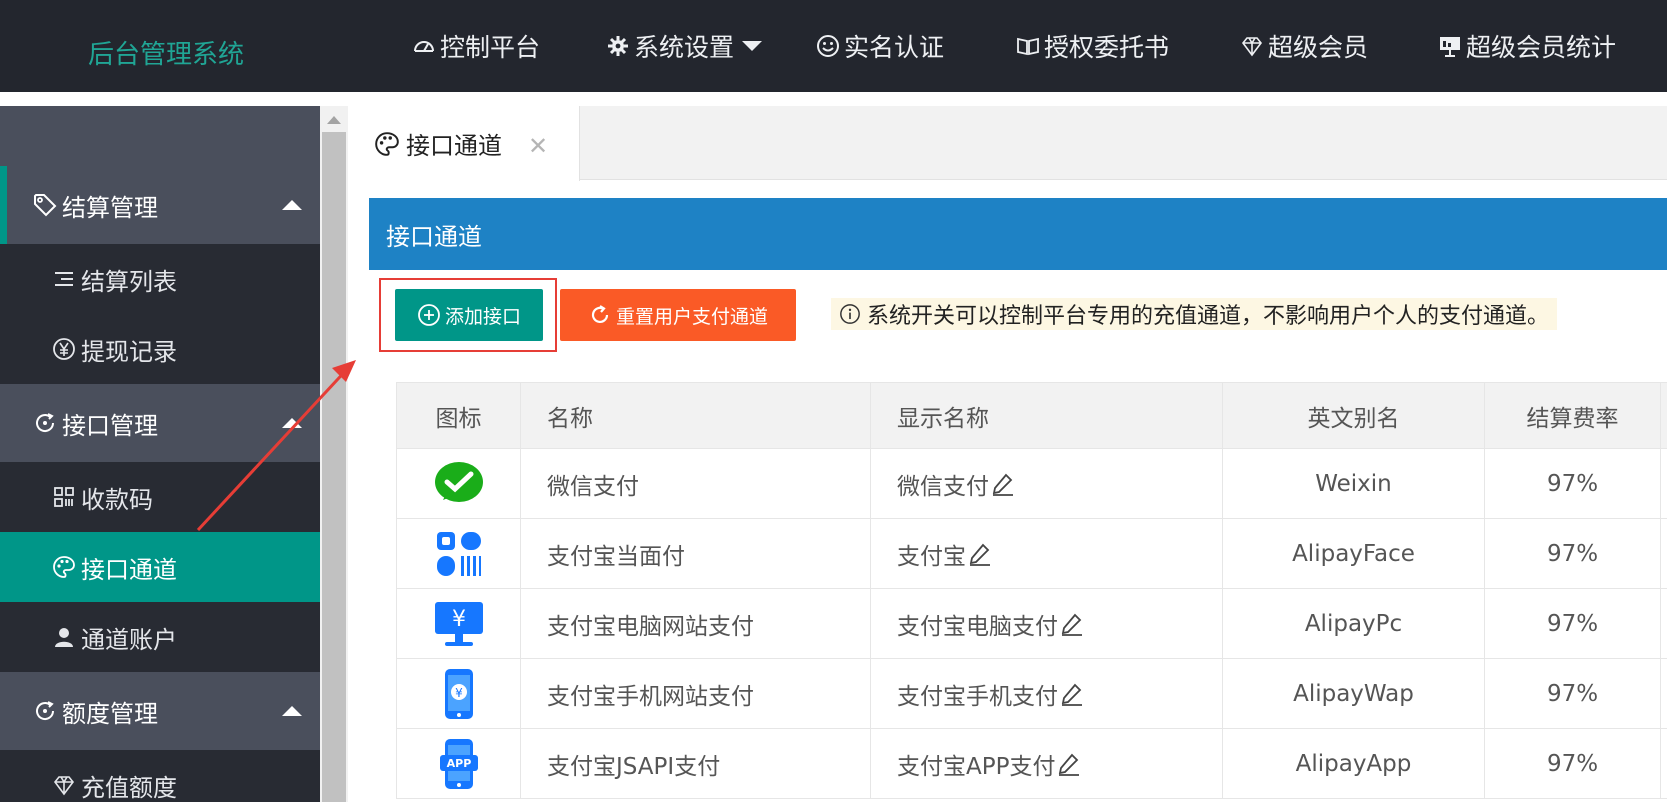  What do you see at coordinates (160, 205) in the screenshot?
I see `sidebar-group-settlement: 结算管理` at bounding box center [160, 205].